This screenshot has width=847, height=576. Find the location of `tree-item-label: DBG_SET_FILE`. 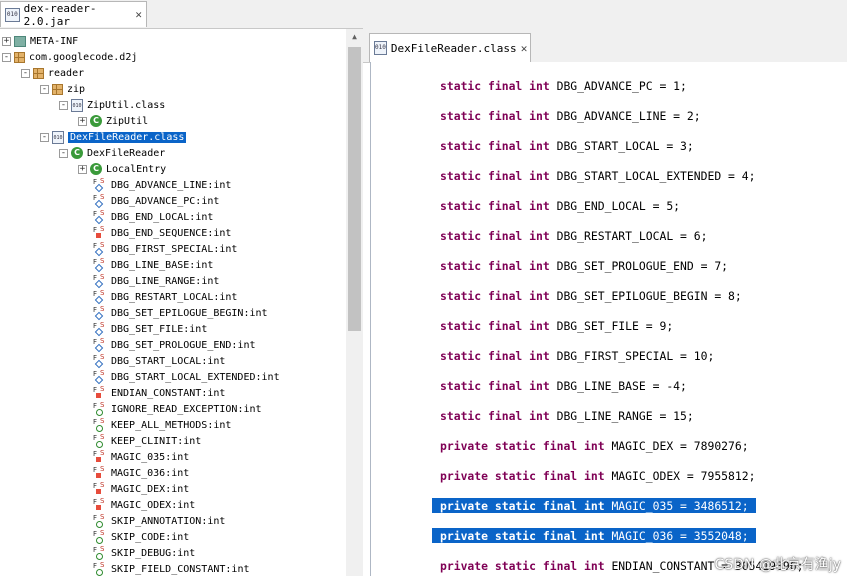

tree-item-label: DBG_SET_FILE is located at coordinates (147, 329).